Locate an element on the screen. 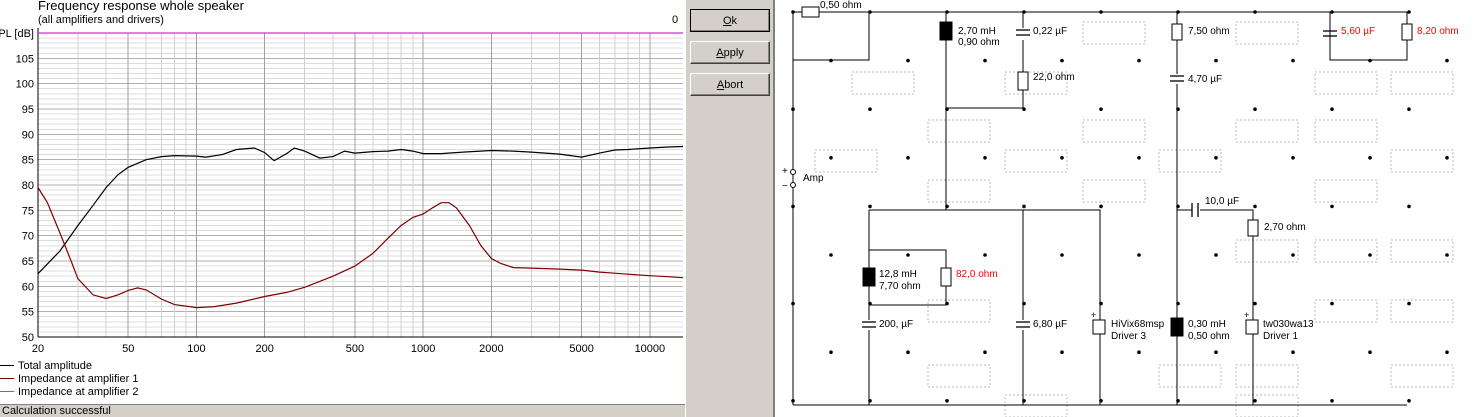 The image size is (1484, 417). resistor-label: 22,0 ohm is located at coordinates (1054, 77).